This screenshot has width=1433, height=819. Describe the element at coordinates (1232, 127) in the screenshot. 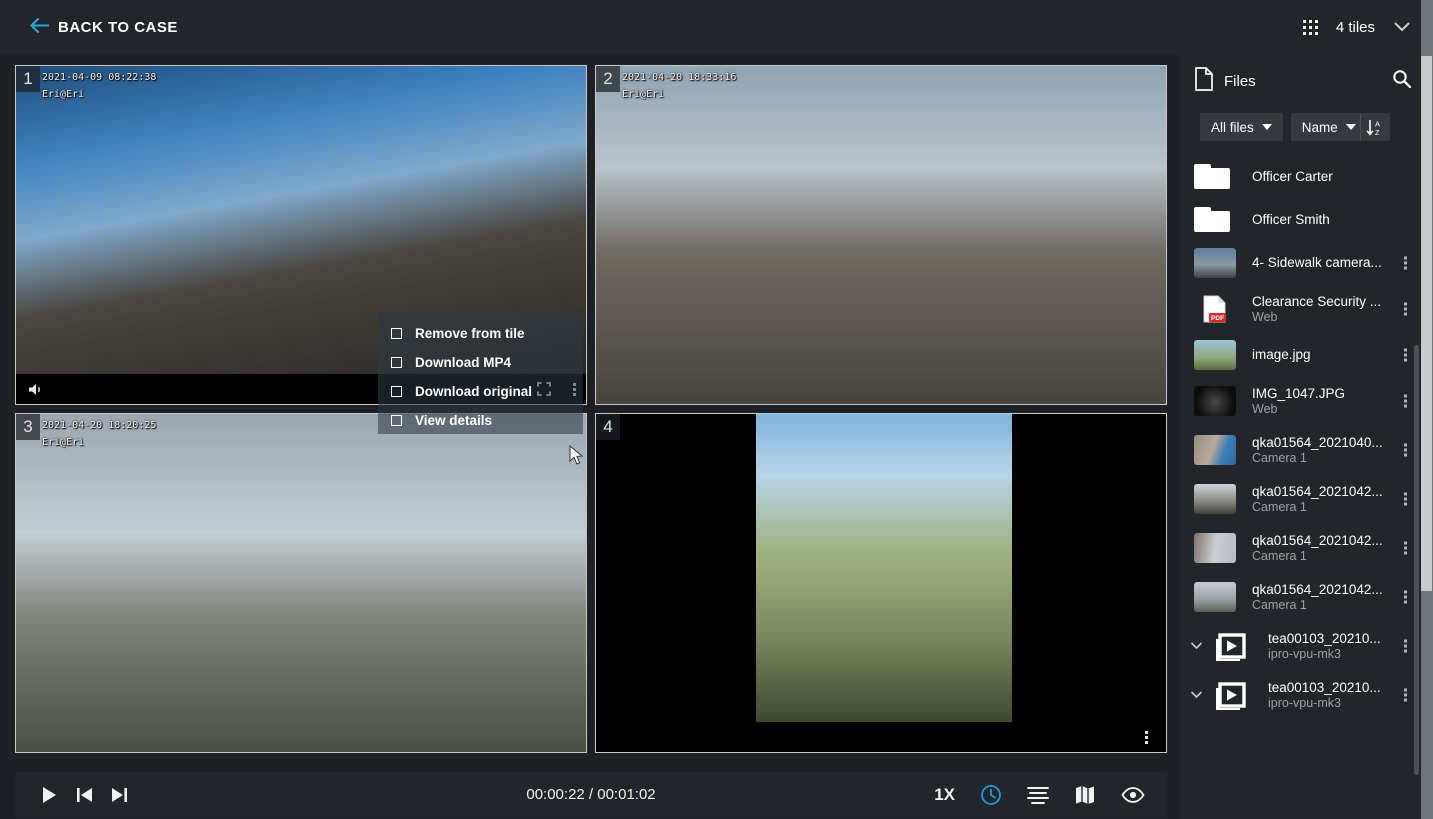

I see `all-files-filter-label: All files` at that location.